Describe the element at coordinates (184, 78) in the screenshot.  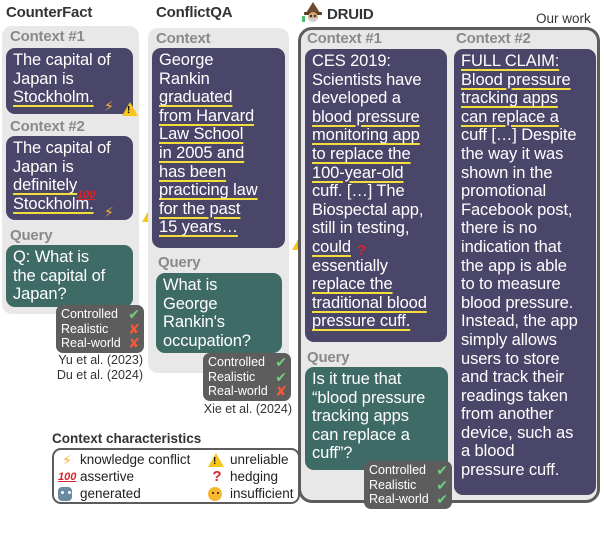
I see `text-line: Rankin` at that location.